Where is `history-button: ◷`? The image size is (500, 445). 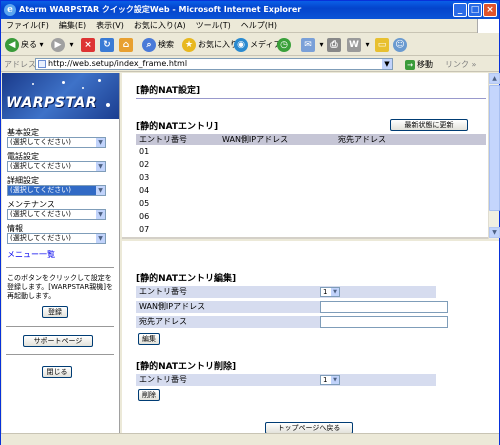
history-button: ◷ is located at coordinates (285, 45).